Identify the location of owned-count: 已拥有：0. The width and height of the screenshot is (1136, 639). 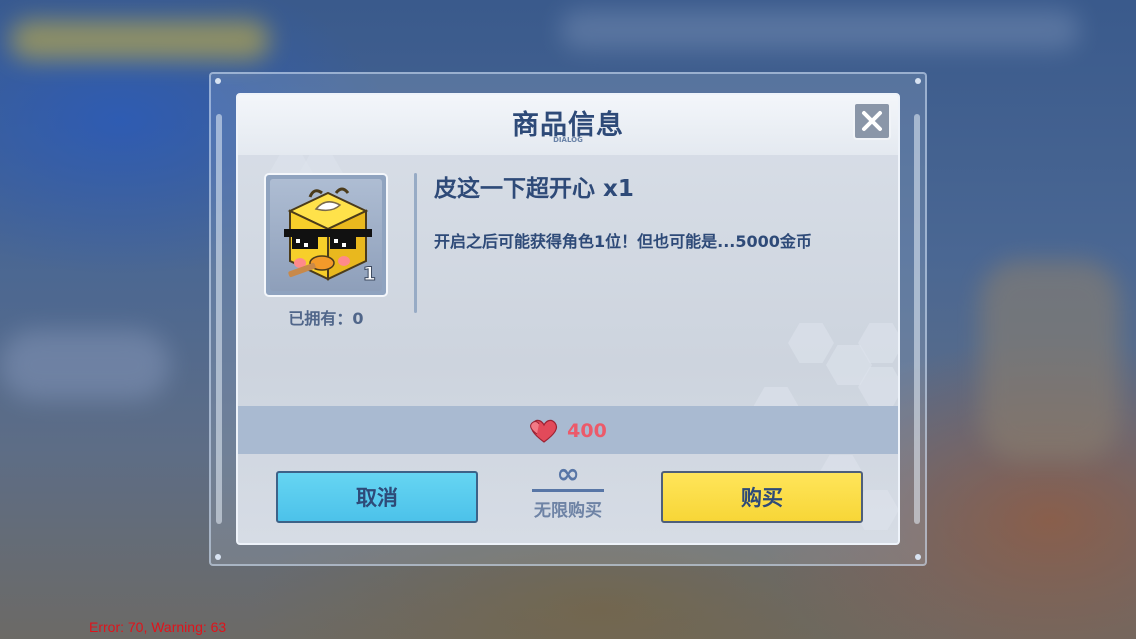
(326, 318).